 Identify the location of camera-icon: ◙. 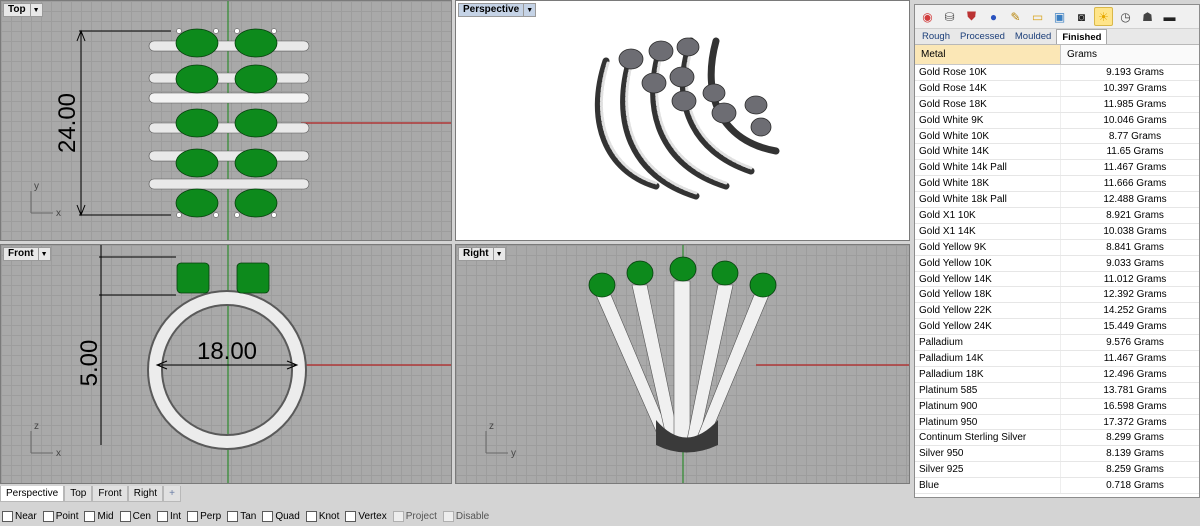
(1081, 16).